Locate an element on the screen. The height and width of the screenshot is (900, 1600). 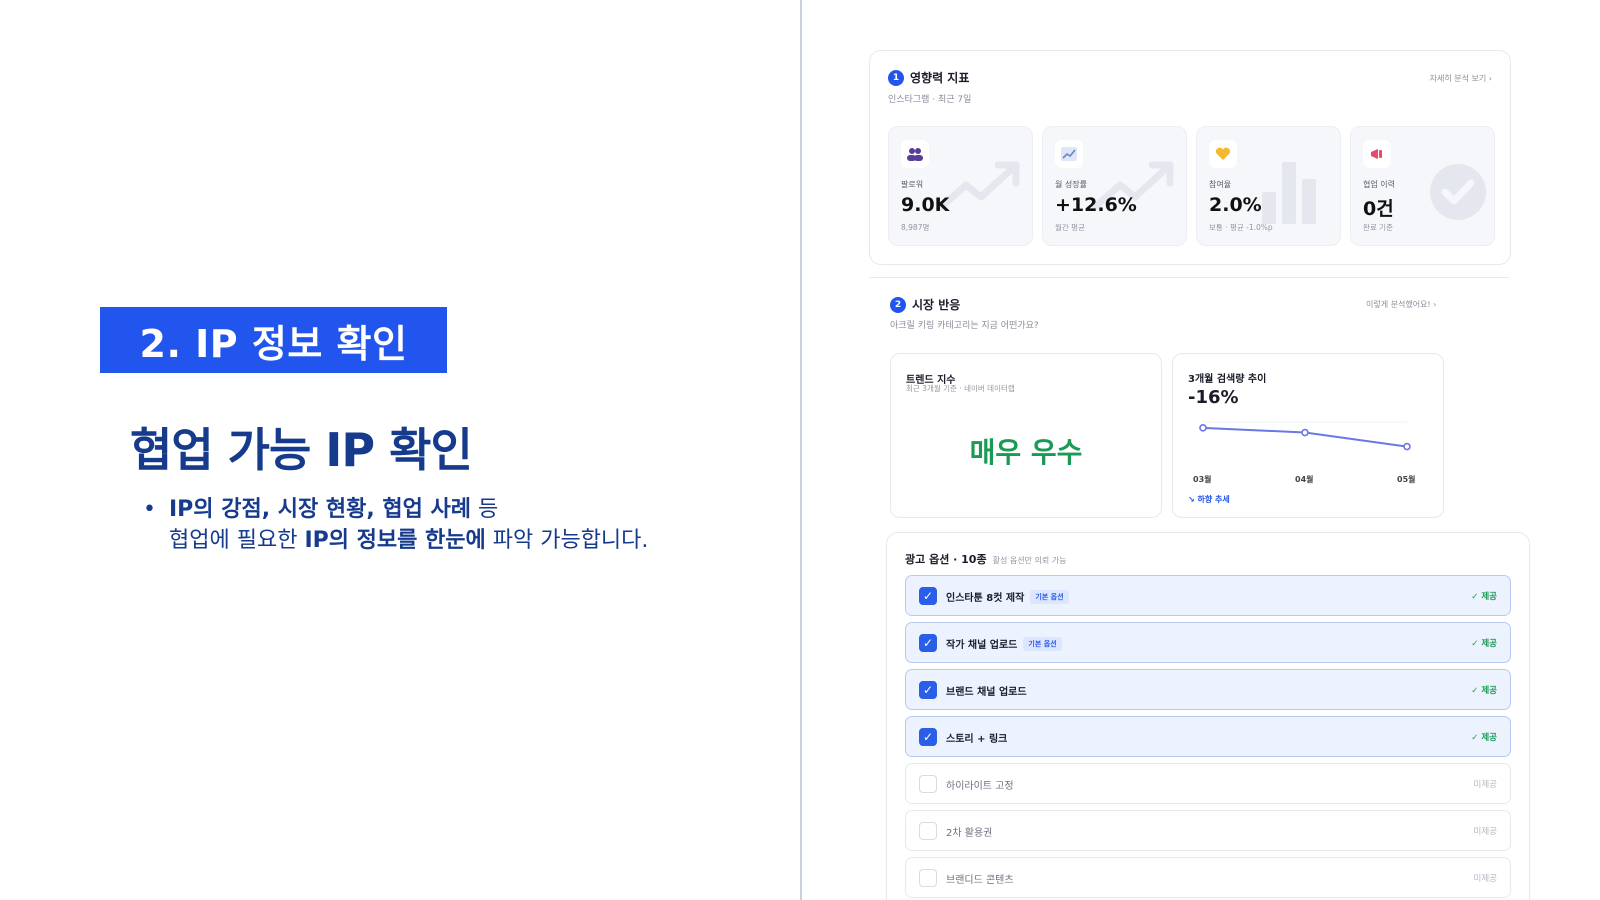
ad-option-name: 작가 채널 업로드 기본 옵션 is located at coordinates (1004, 643).